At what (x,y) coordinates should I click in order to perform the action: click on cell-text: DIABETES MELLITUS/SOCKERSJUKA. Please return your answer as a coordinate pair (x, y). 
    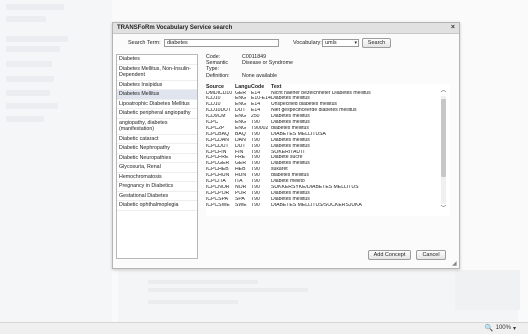
    Looking at the image, I should click on (316, 205).